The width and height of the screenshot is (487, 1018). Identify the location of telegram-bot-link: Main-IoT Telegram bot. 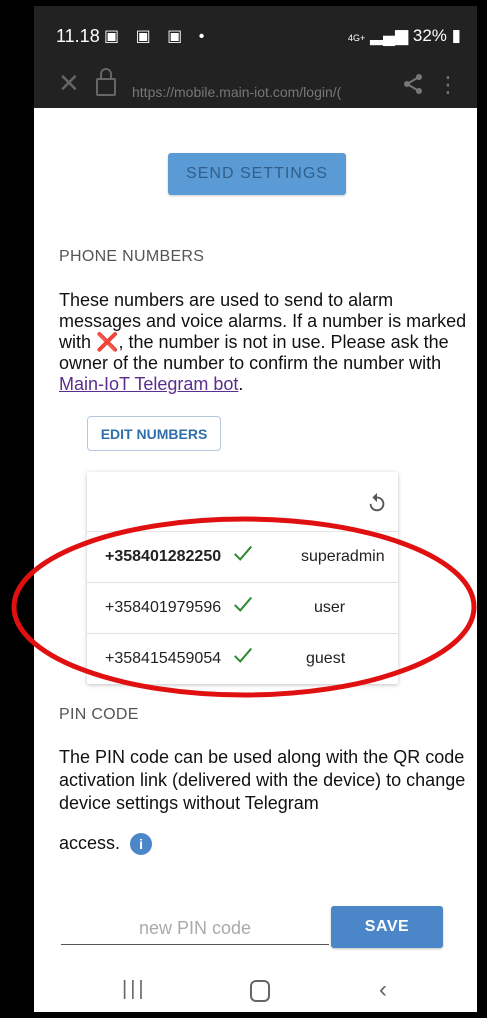
(148, 384).